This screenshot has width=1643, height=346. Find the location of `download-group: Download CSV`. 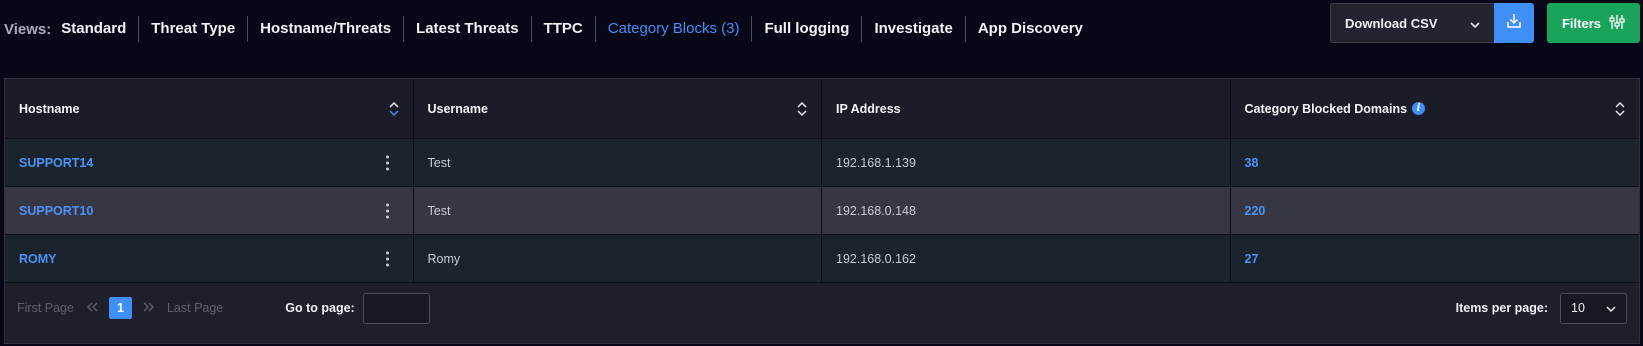

download-group: Download CSV is located at coordinates (1432, 23).